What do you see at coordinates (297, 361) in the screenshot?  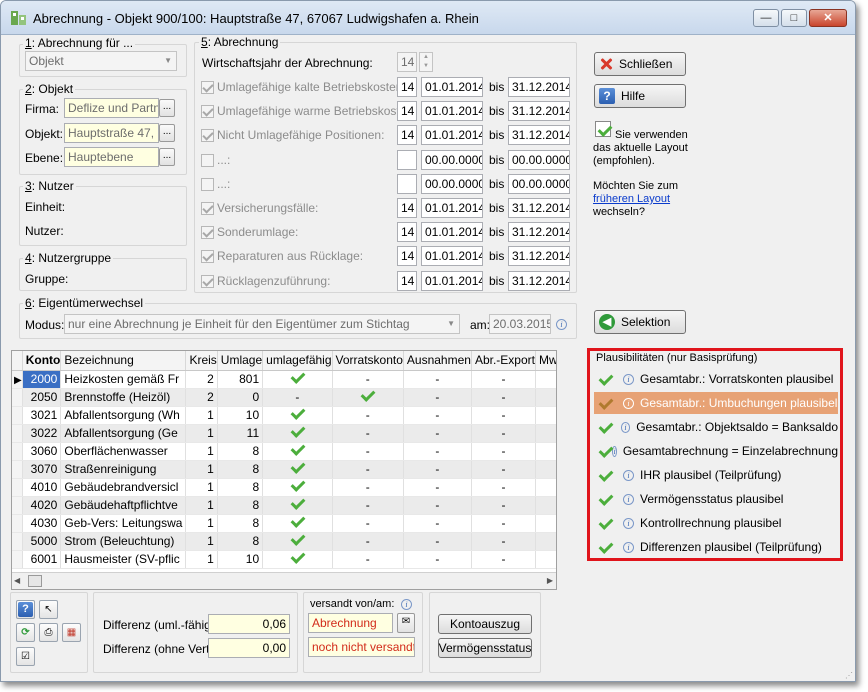 I see `column-header: umlagefähig` at bounding box center [297, 361].